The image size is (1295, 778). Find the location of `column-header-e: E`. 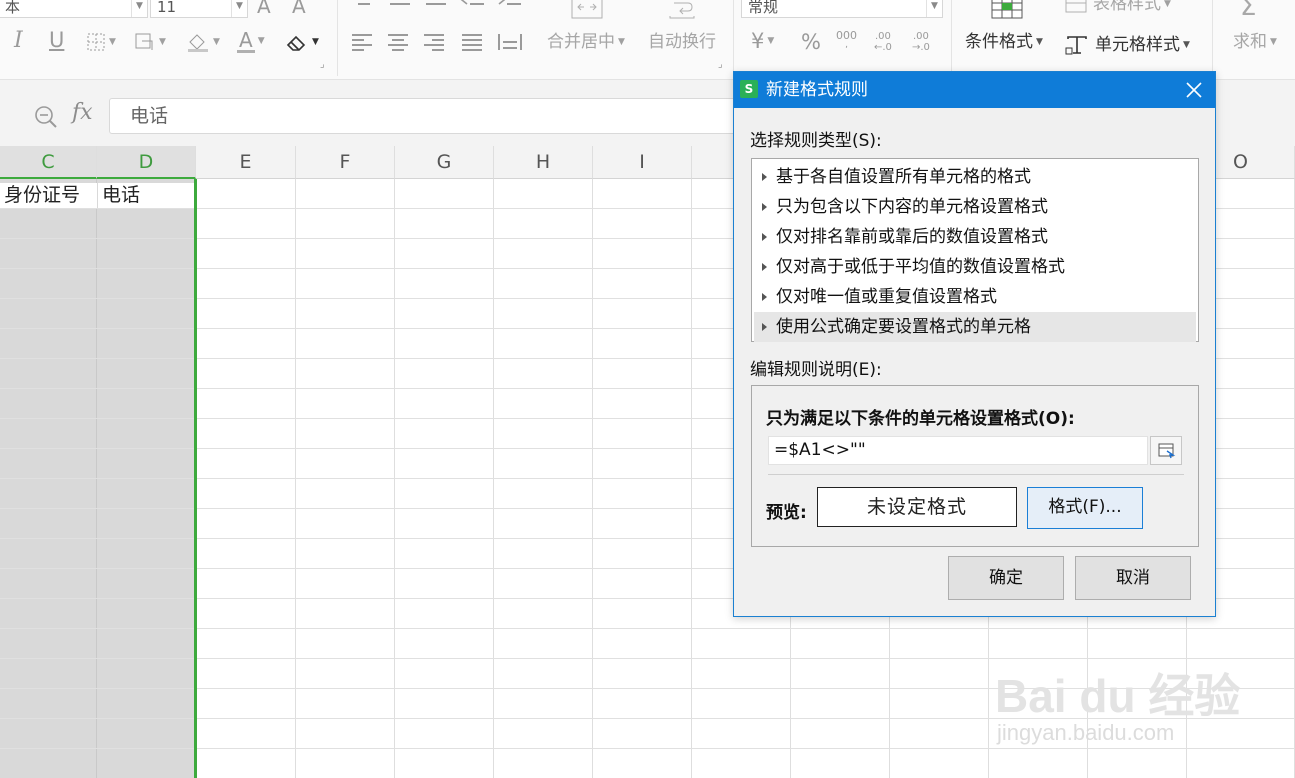

column-header-e: E is located at coordinates (246, 162).